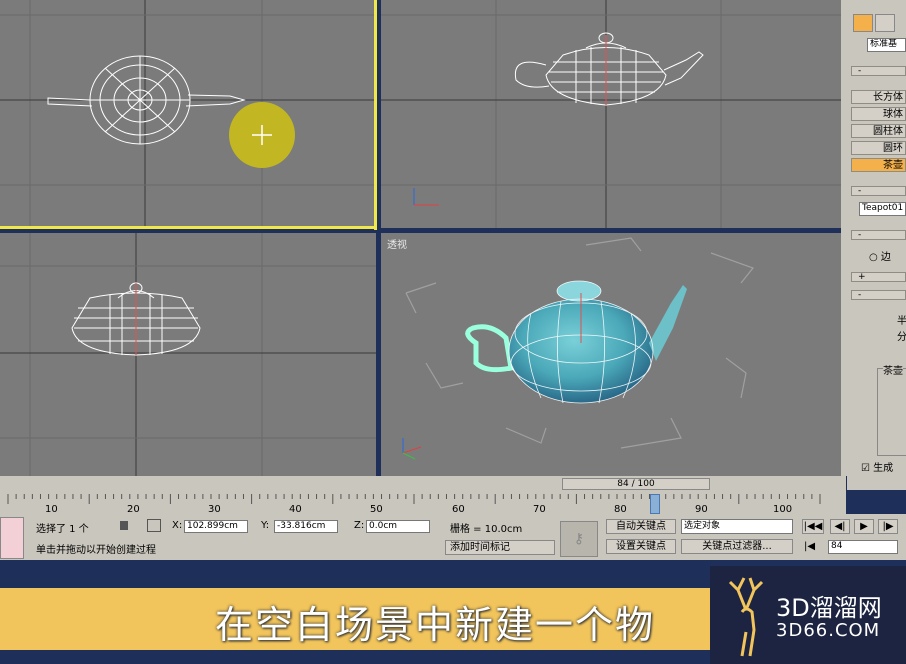 The image size is (906, 664). I want to click on shape-tab-icon, so click(885, 23).